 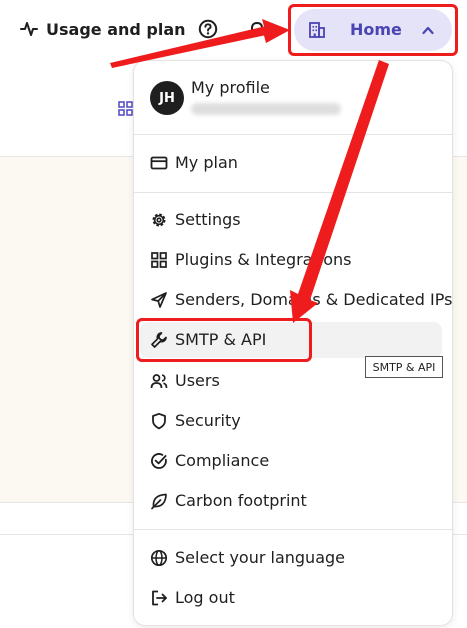 I want to click on menu-item-carbon-footprint: Carbon footprint, so click(x=291, y=501).